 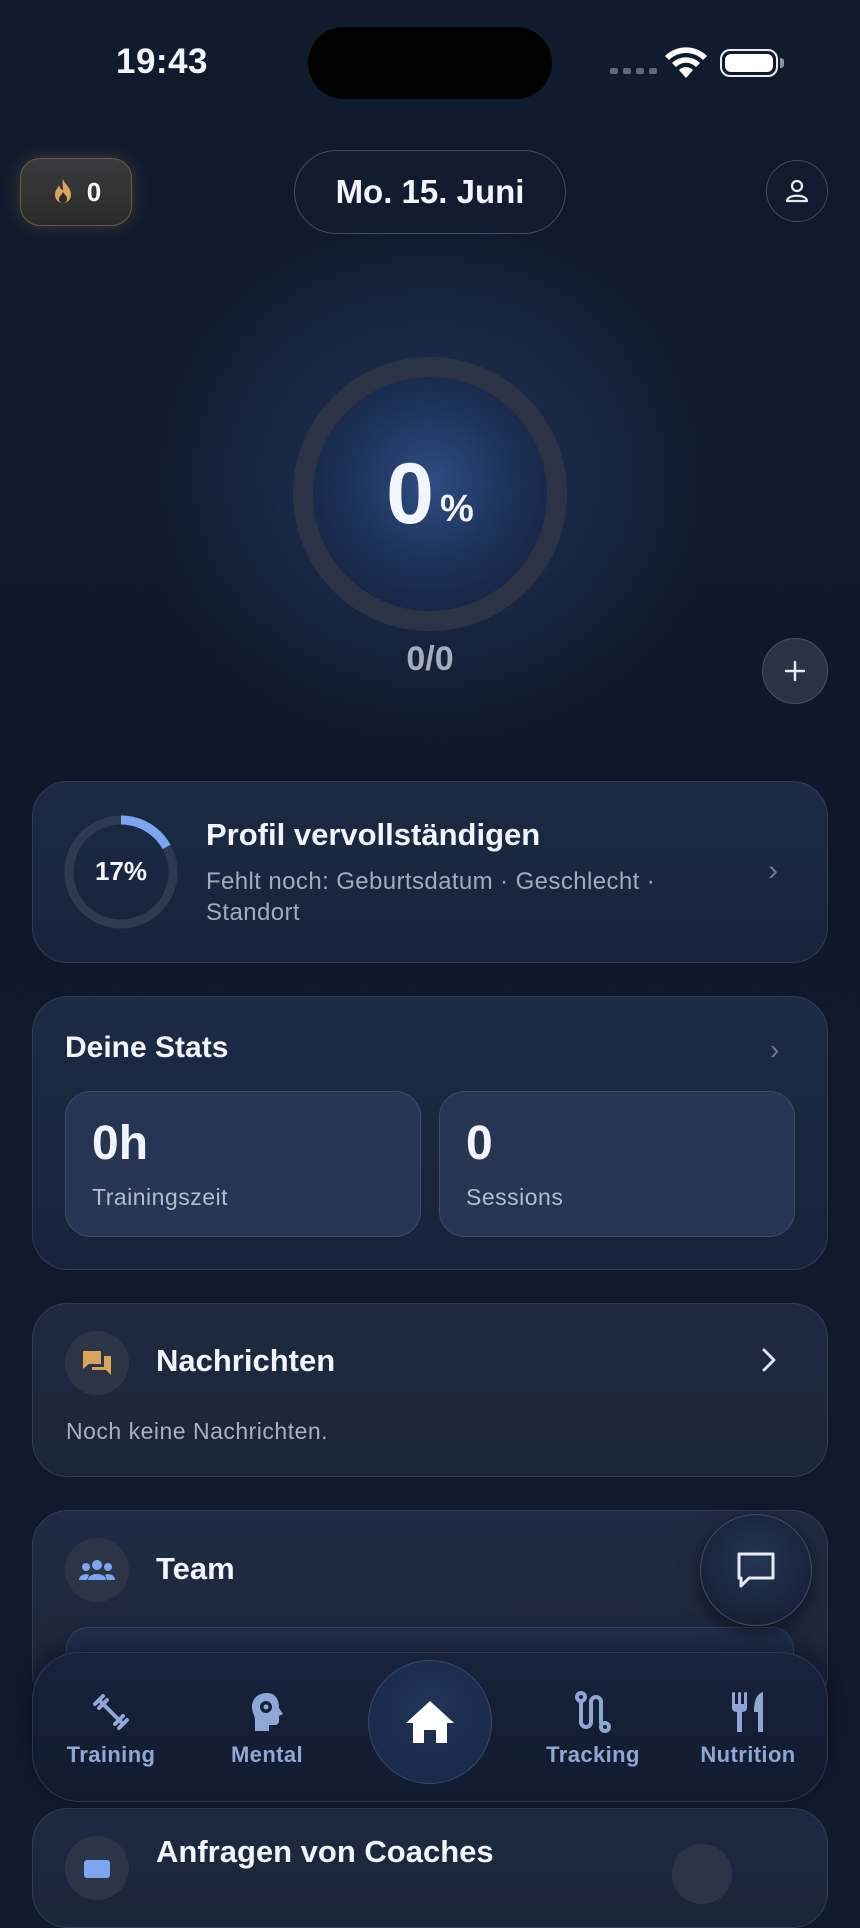 What do you see at coordinates (457, 508) in the screenshot?
I see `progress-percent-sign: %` at bounding box center [457, 508].